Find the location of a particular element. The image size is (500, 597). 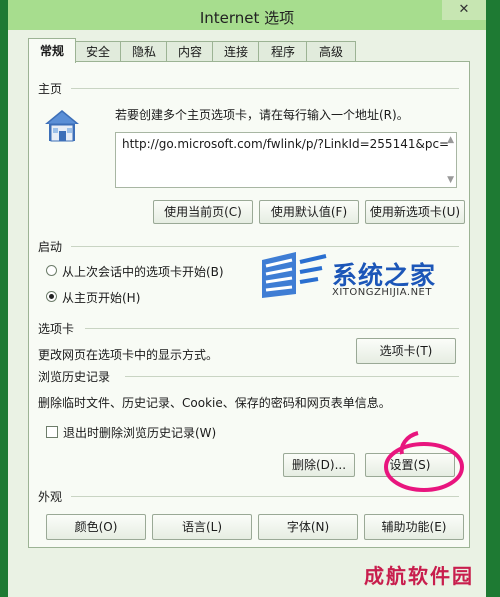

tab-connections: 连接 is located at coordinates (236, 51).